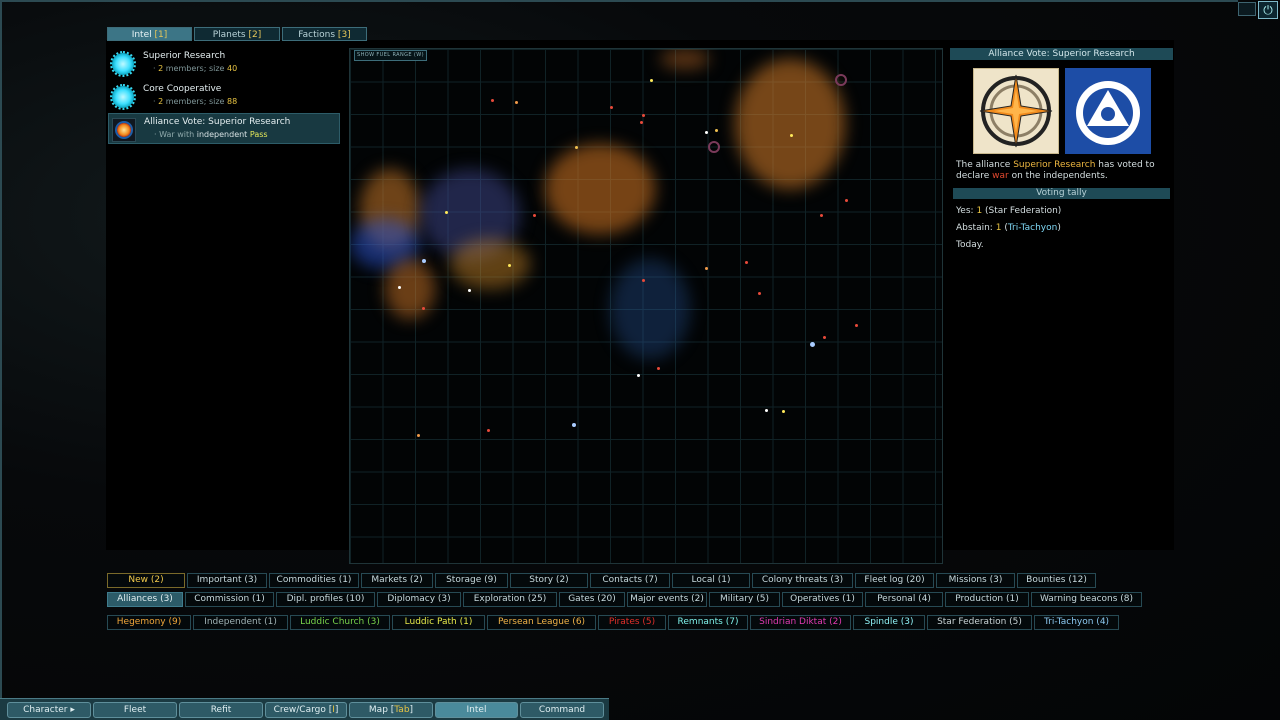  Describe the element at coordinates (711, 580) in the screenshot. I see `filter-local: Local (1)` at that location.